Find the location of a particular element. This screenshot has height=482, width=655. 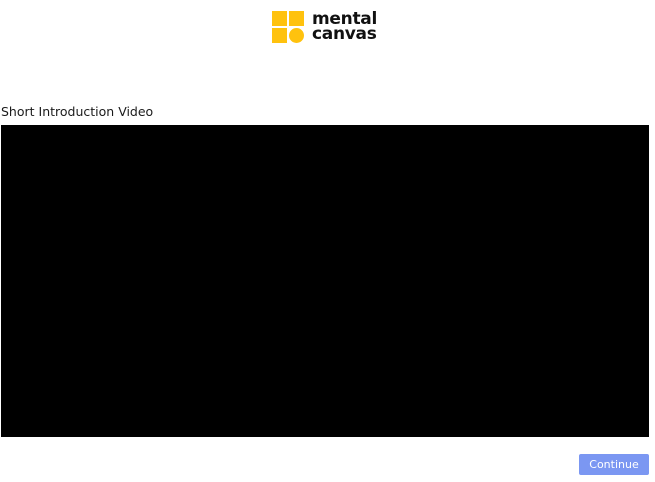

logo-wordmark: mental canvas is located at coordinates (344, 27).